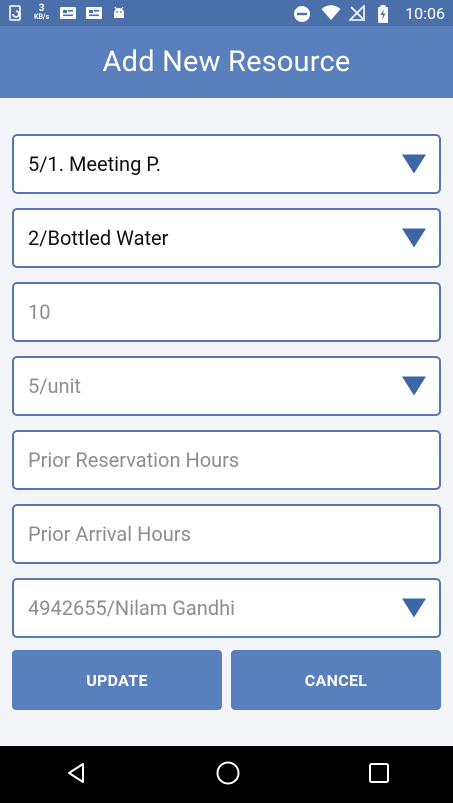  Describe the element at coordinates (134, 460) in the screenshot. I see `prior-reservation-placeholder: Prior Reservation Hours` at that location.